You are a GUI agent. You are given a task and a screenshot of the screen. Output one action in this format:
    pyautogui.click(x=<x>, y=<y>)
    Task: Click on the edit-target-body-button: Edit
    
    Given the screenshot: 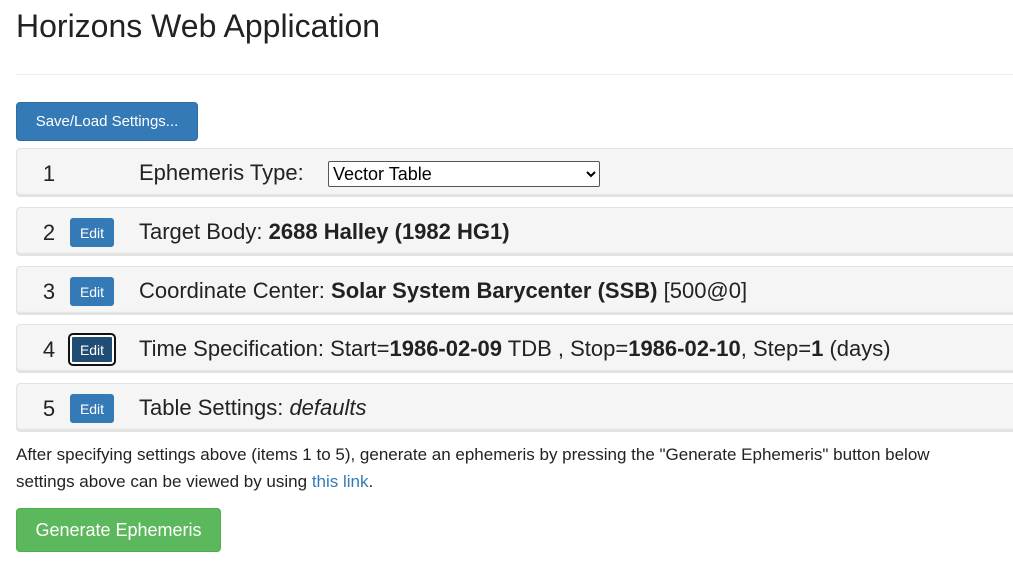 What is the action you would take?
    pyautogui.click(x=92, y=232)
    